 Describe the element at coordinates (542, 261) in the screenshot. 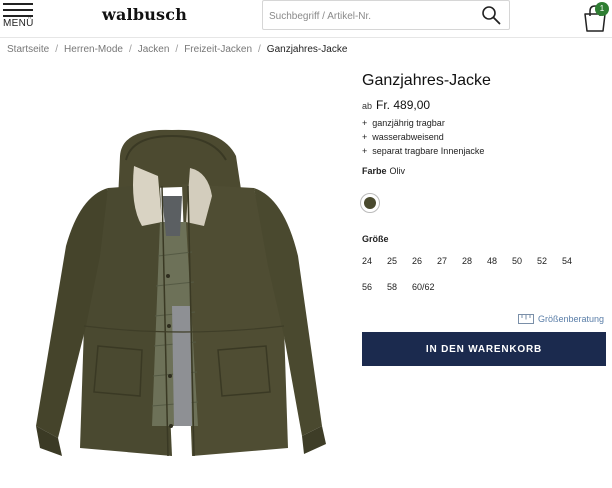

I see `size-option: 52` at that location.